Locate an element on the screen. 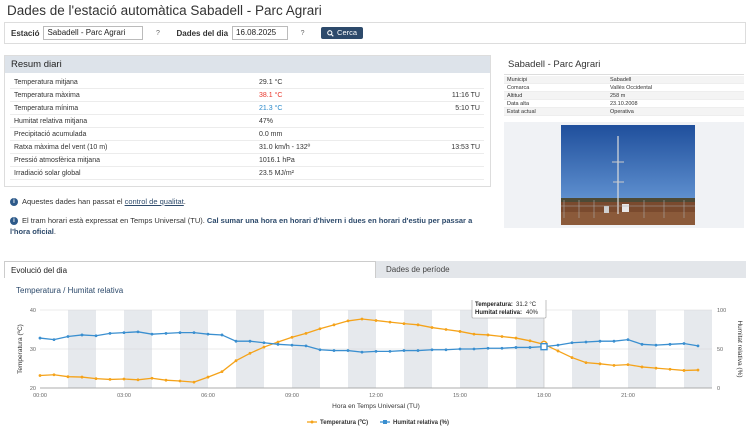  summary-row: Pressió atmosfèrica mitjana 1016.1 hPa is located at coordinates (247, 160).